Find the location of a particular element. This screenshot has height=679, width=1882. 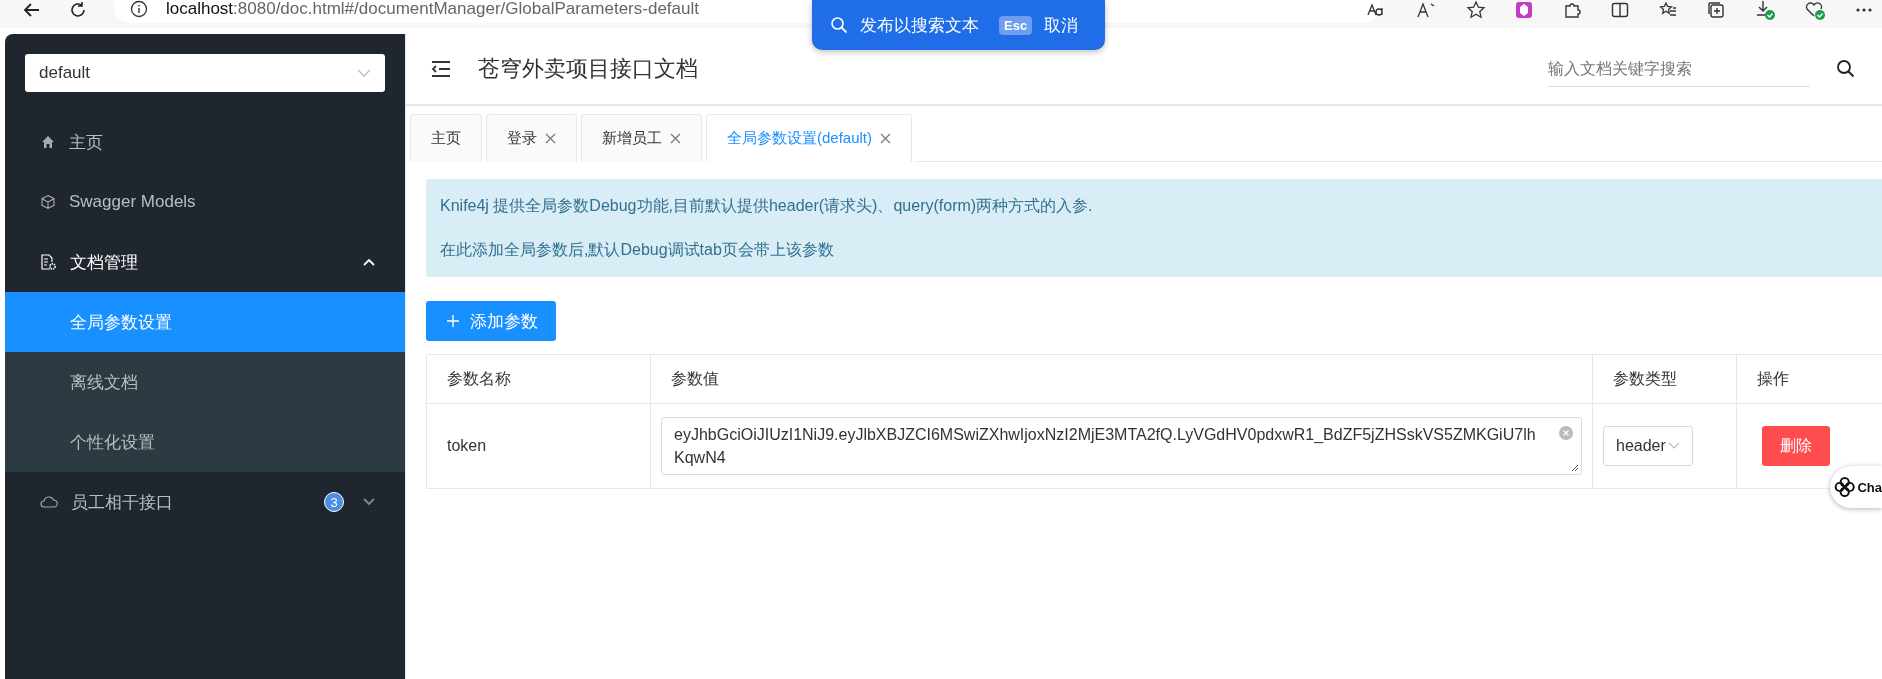

menu-item: 文档管理 is located at coordinates (205, 262).